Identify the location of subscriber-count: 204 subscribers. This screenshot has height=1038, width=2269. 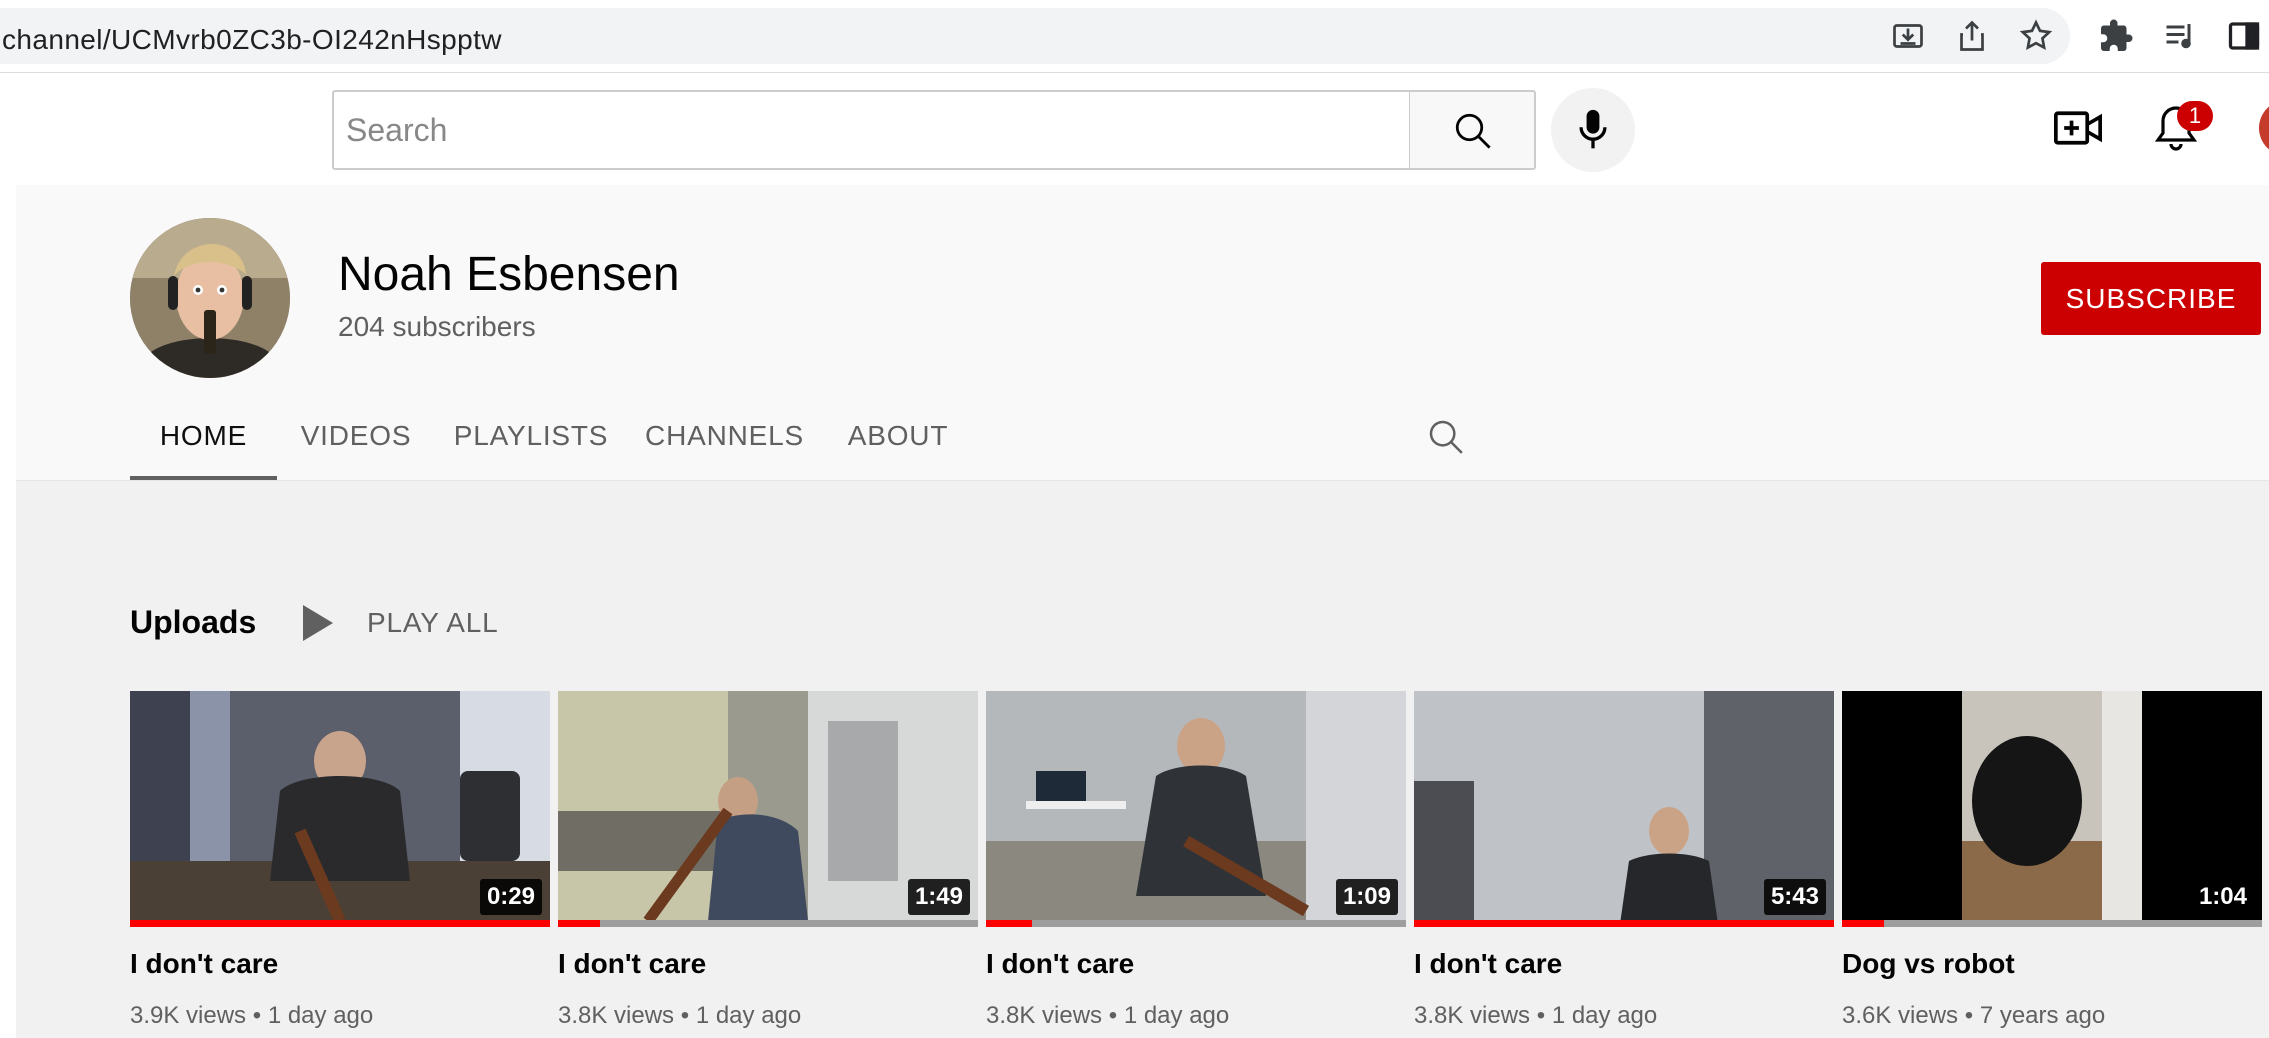
(437, 326).